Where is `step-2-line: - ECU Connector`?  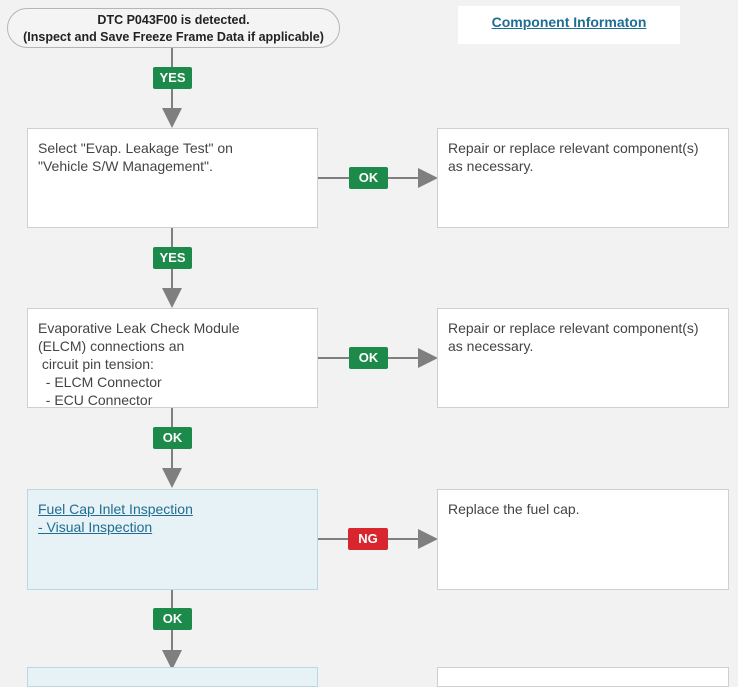
step-2-line: - ECU Connector is located at coordinates (95, 400).